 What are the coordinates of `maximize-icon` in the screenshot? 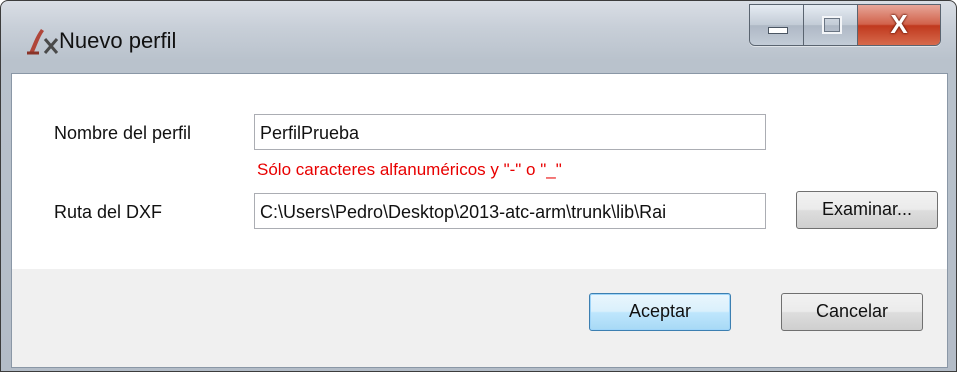 It's located at (832, 25).